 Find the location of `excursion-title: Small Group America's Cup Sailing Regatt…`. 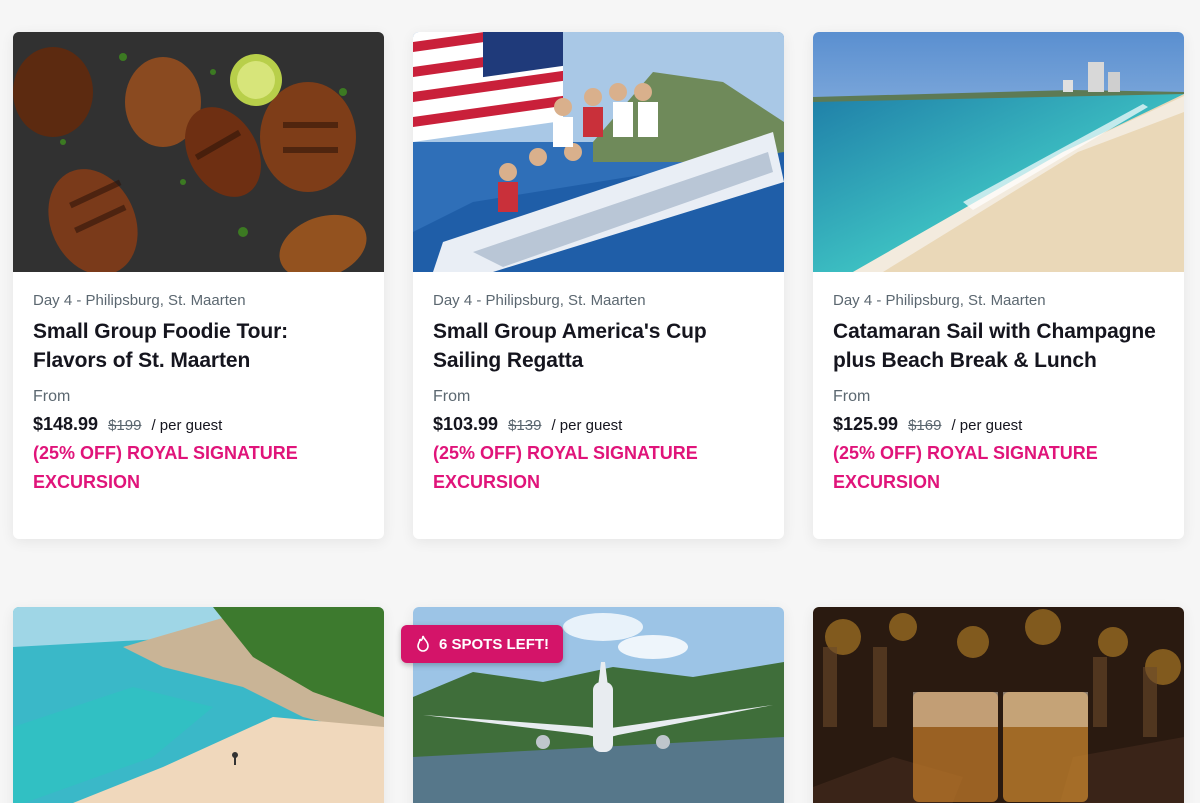

excursion-title: Small Group America's Cup Sailing Regatt… is located at coordinates (598, 346).